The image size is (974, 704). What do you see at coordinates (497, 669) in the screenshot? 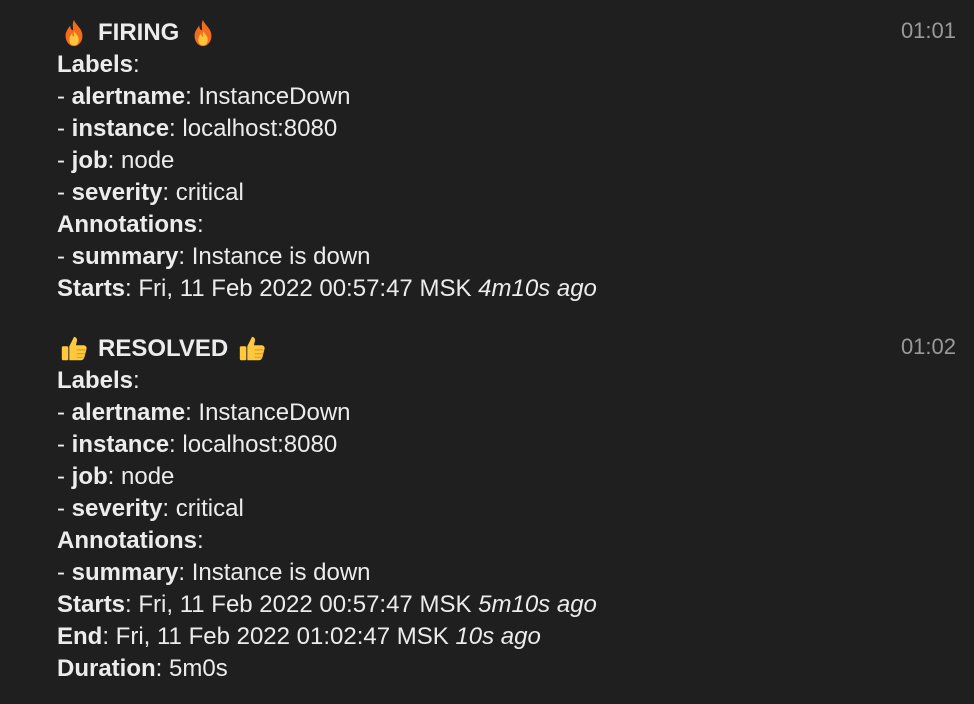
I see `duration-row: Duration: 5m0s` at bounding box center [497, 669].